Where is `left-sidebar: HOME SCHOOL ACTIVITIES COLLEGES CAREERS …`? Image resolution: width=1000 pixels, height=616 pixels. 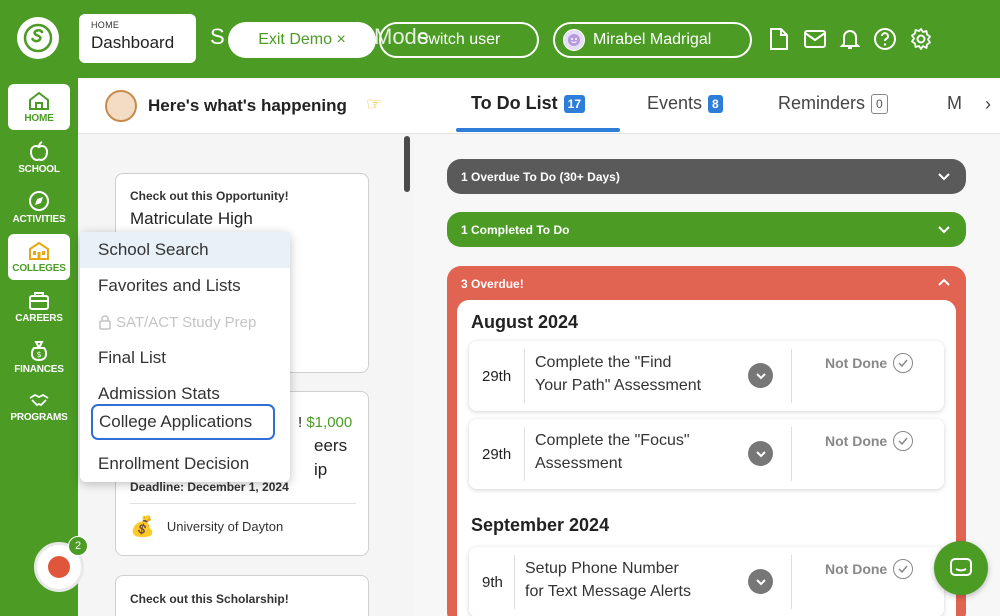 left-sidebar: HOME SCHOOL ACTIVITIES COLLEGES CAREERS … is located at coordinates (39, 347).